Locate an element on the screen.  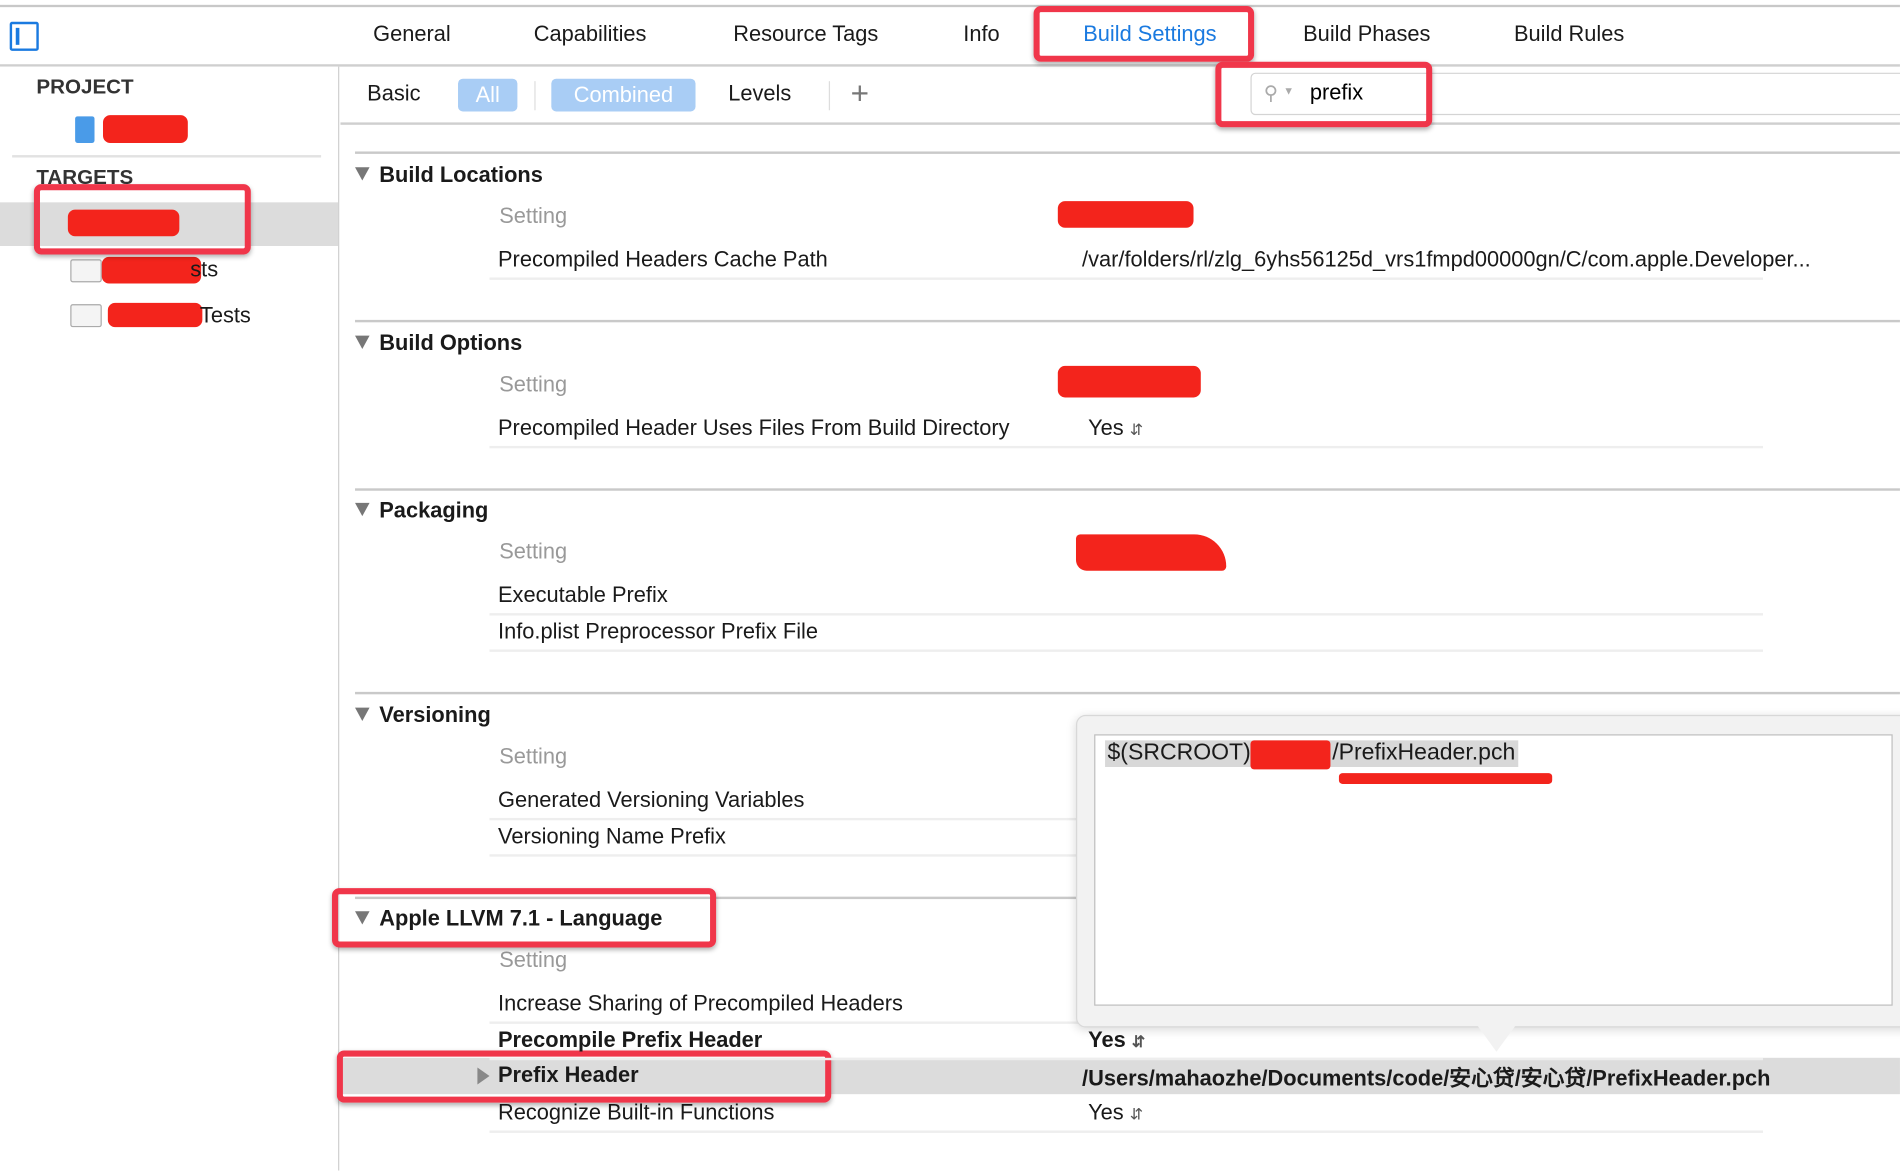
add-setting-button: + is located at coordinates (860, 94).